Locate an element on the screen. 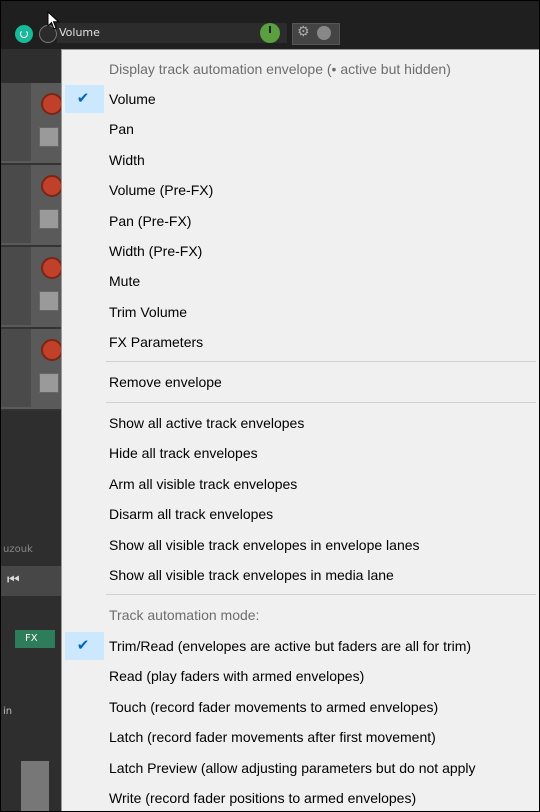 This screenshot has height=812, width=540. menu-item-label: Volume is located at coordinates (132, 99).